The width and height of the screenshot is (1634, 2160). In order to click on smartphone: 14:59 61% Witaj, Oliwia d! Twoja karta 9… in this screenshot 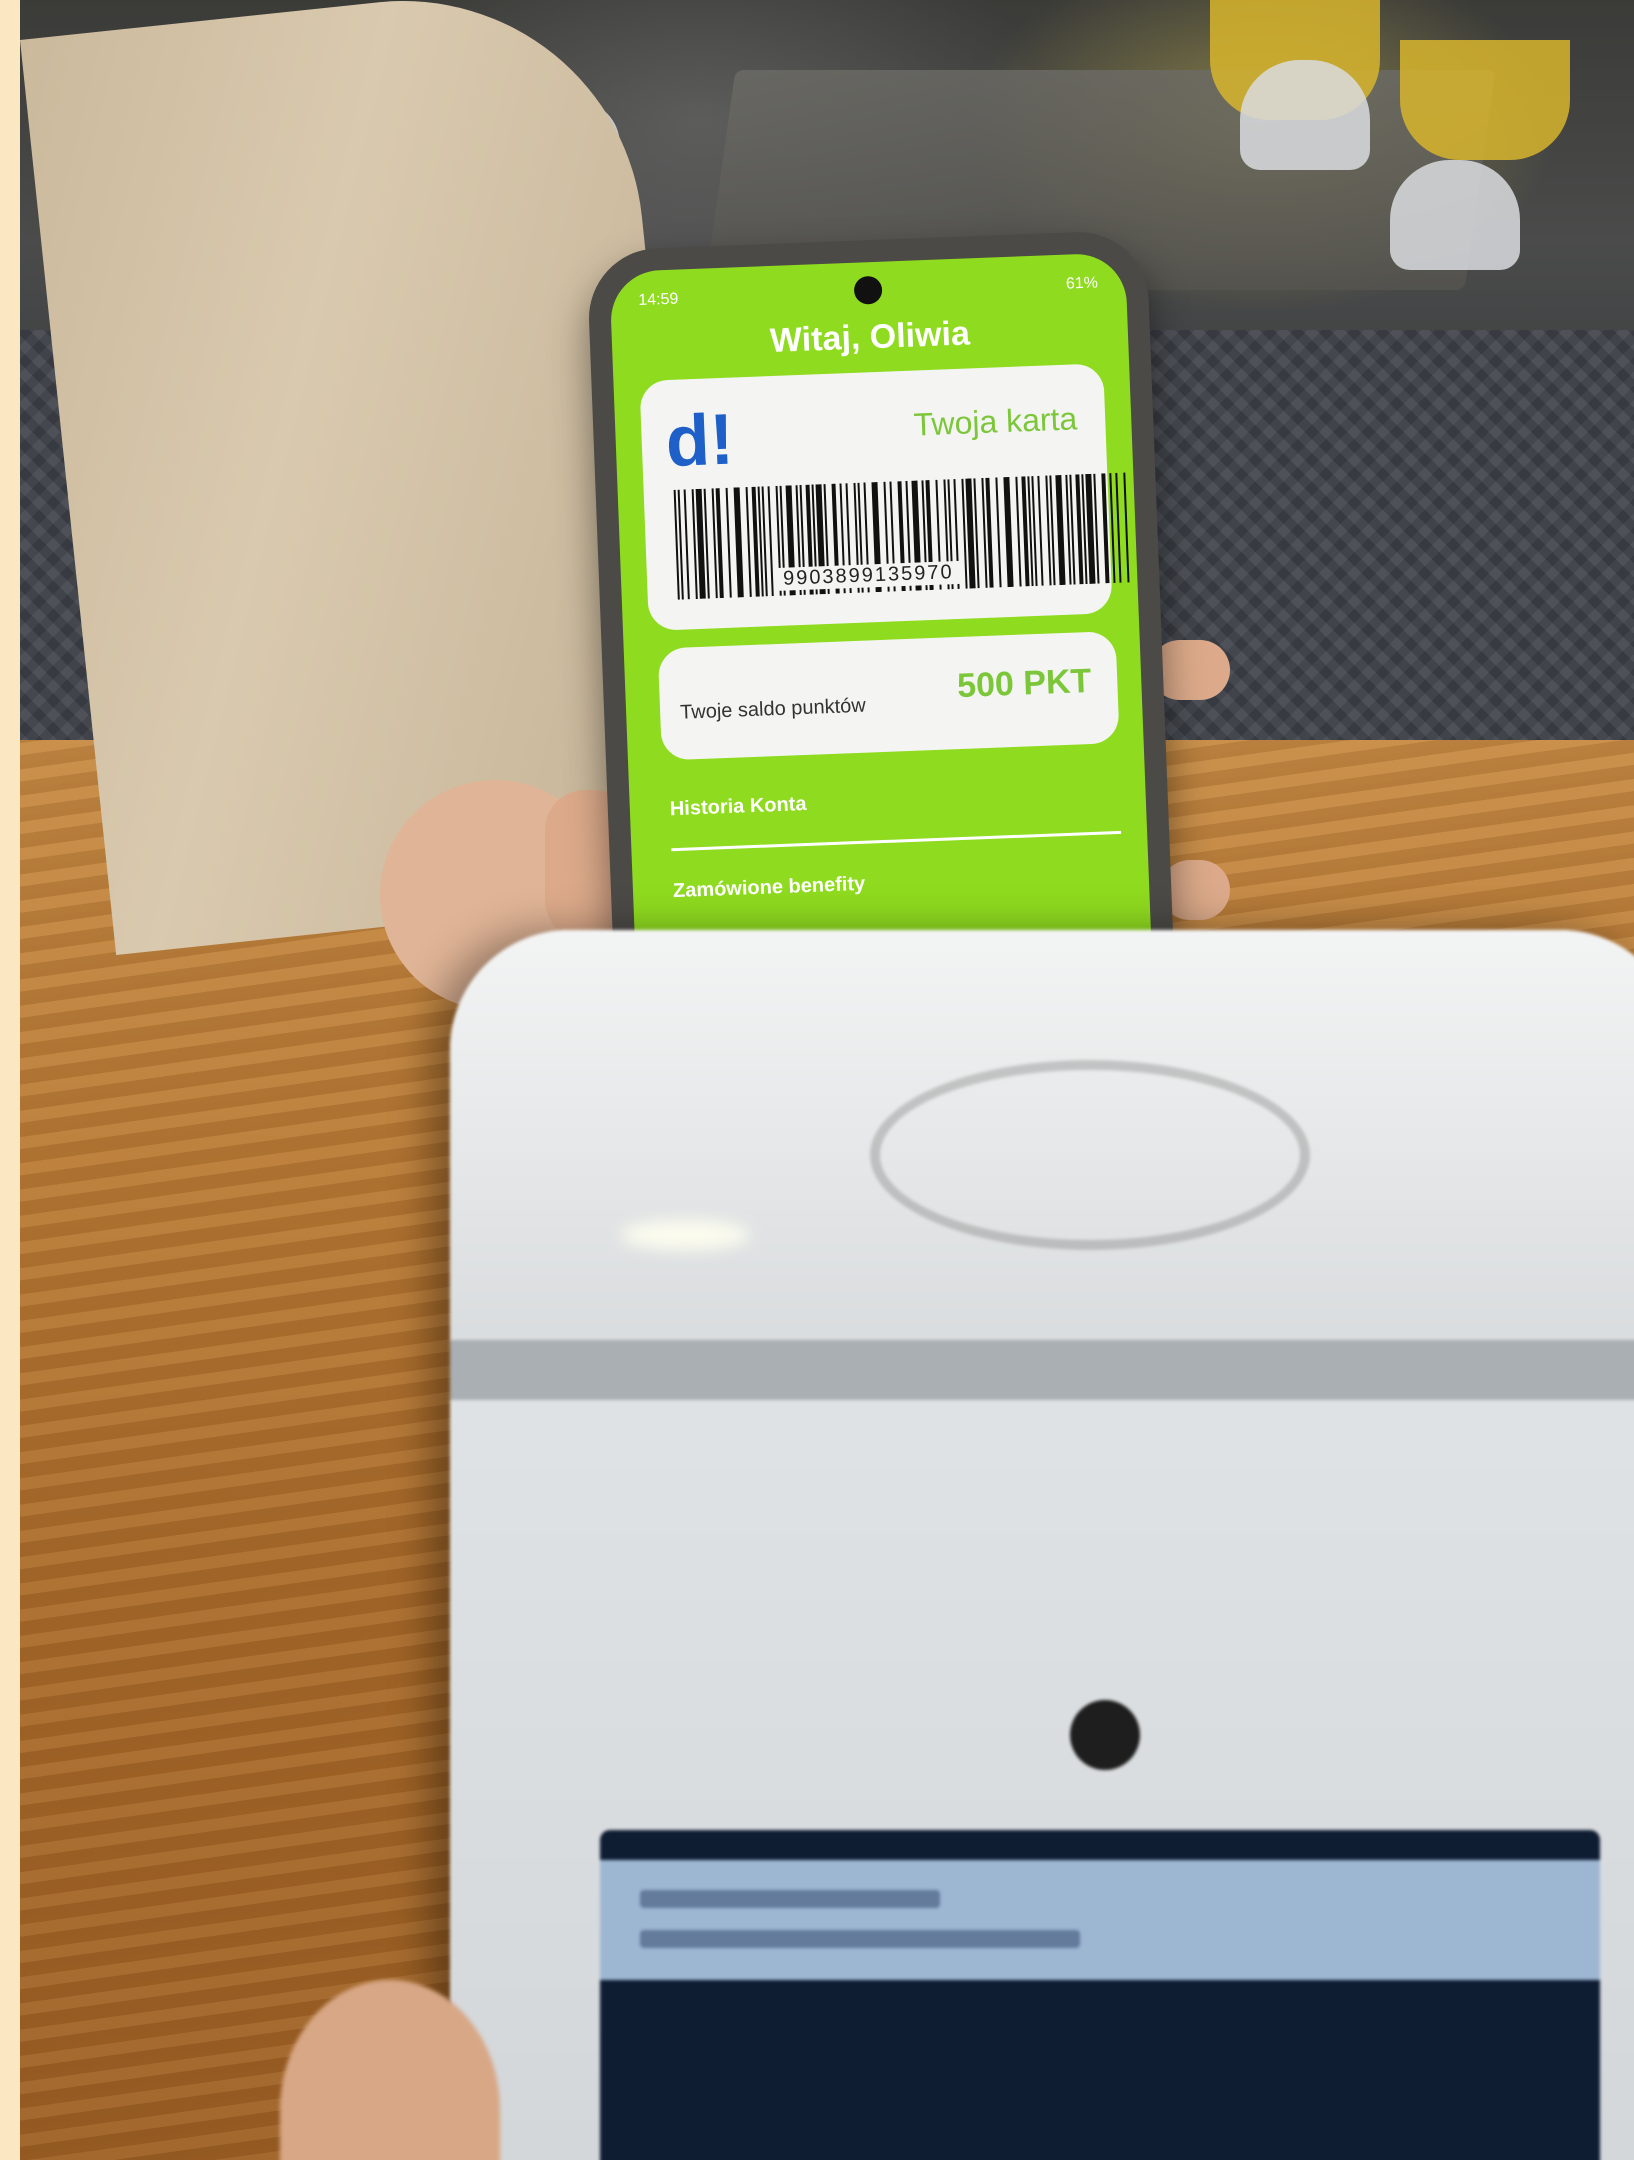, I will do `click(880, 600)`.